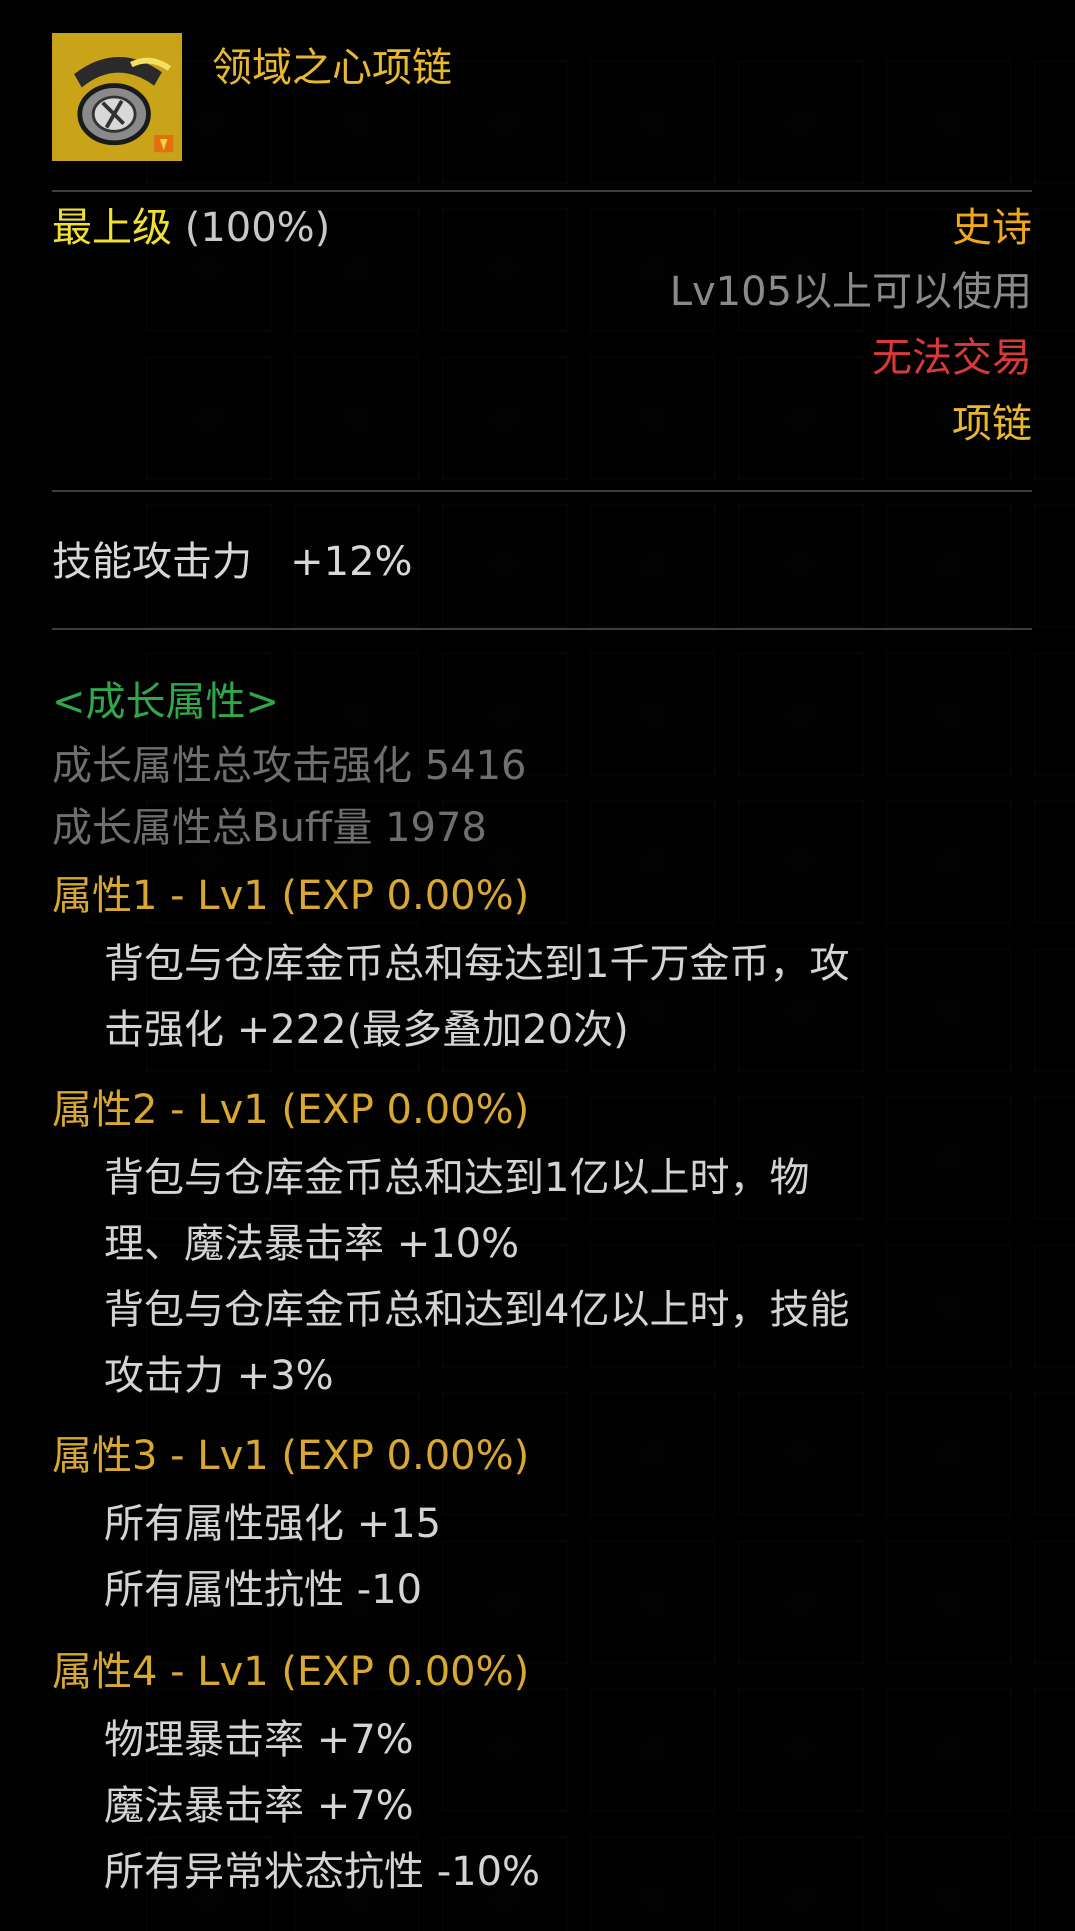 The image size is (1075, 1931). What do you see at coordinates (992, 424) in the screenshot?
I see `slot-type: 项链` at bounding box center [992, 424].